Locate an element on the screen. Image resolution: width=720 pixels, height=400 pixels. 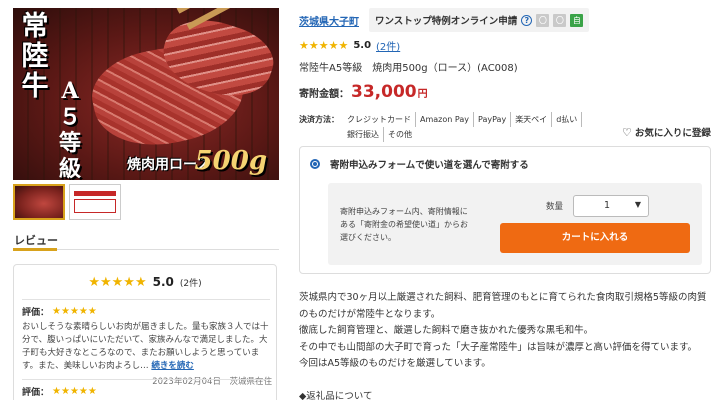
payment-label: 決済方法： is located at coordinates (319, 119).